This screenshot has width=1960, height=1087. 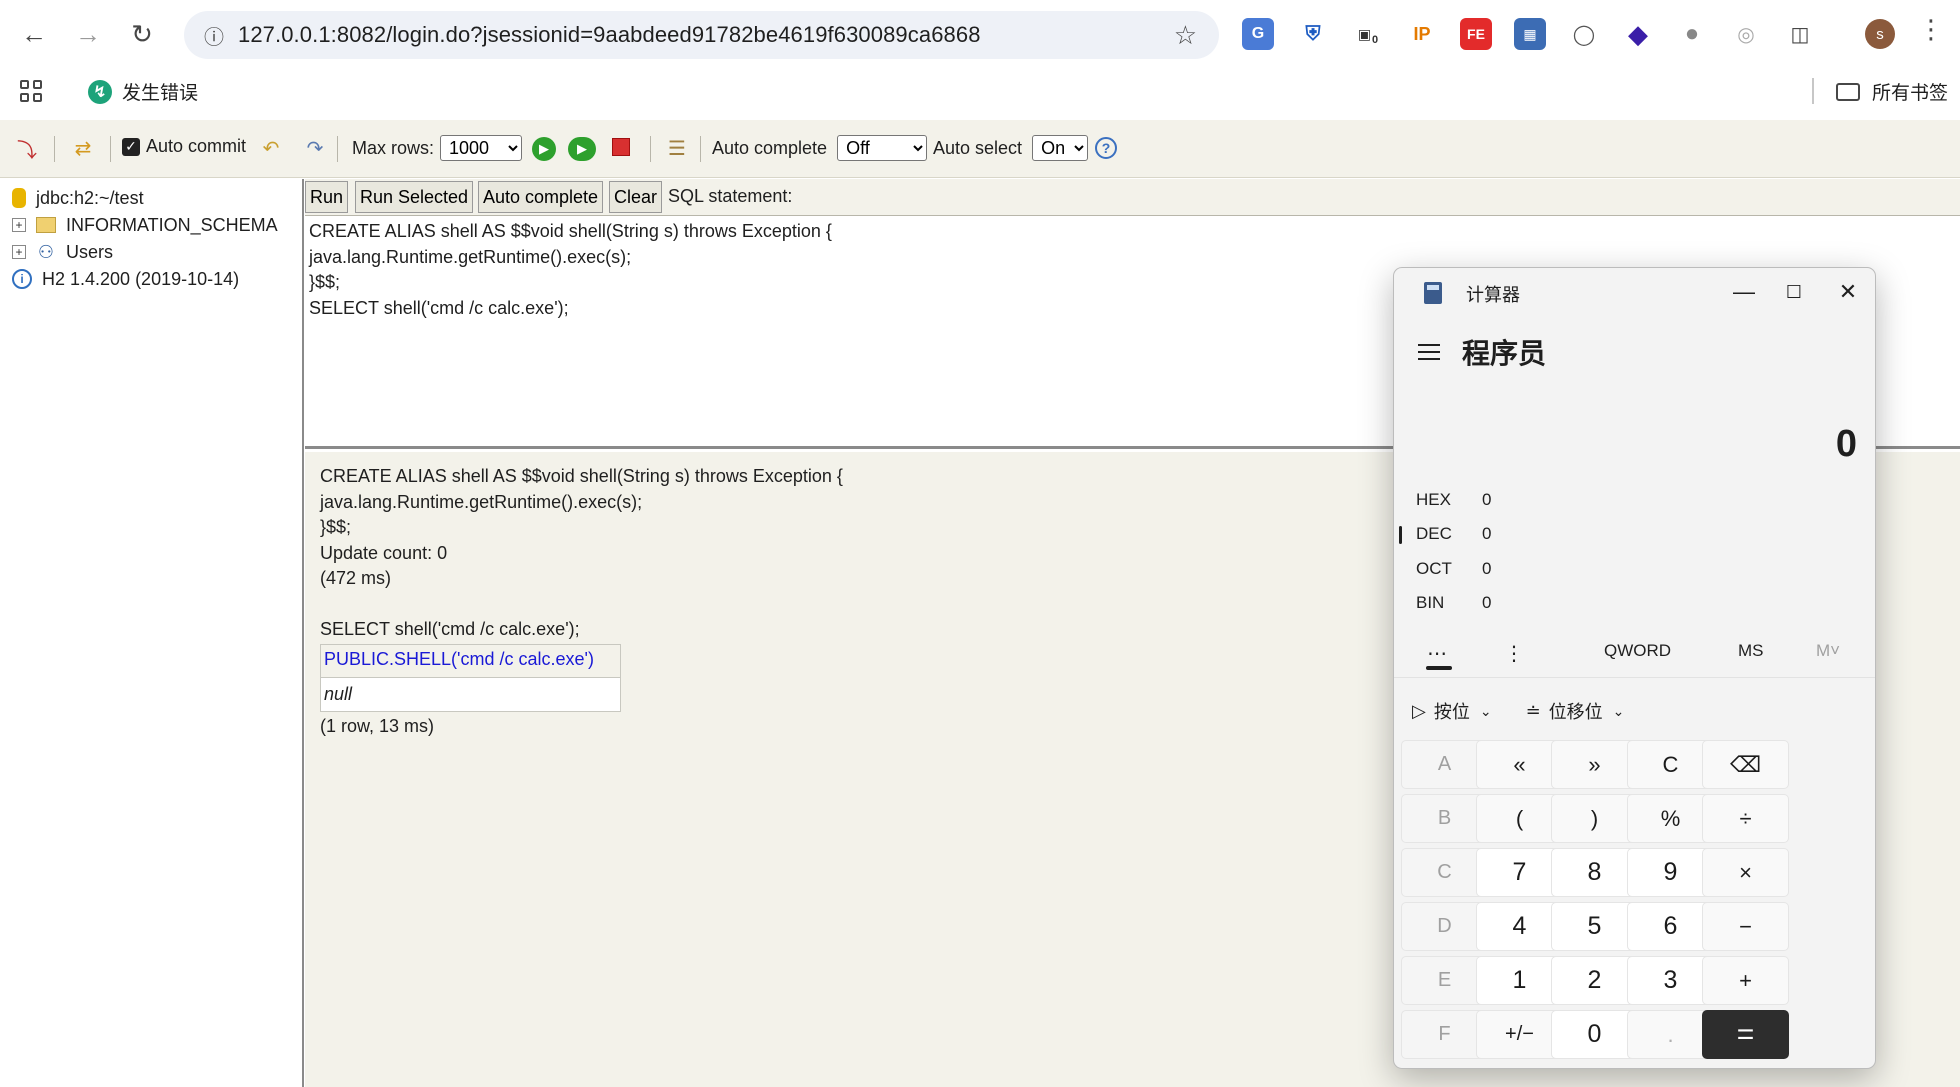 What do you see at coordinates (470, 661) in the screenshot?
I see `result-column-header: PUBLIC.SHELL('cmd /c calc.exe')` at bounding box center [470, 661].